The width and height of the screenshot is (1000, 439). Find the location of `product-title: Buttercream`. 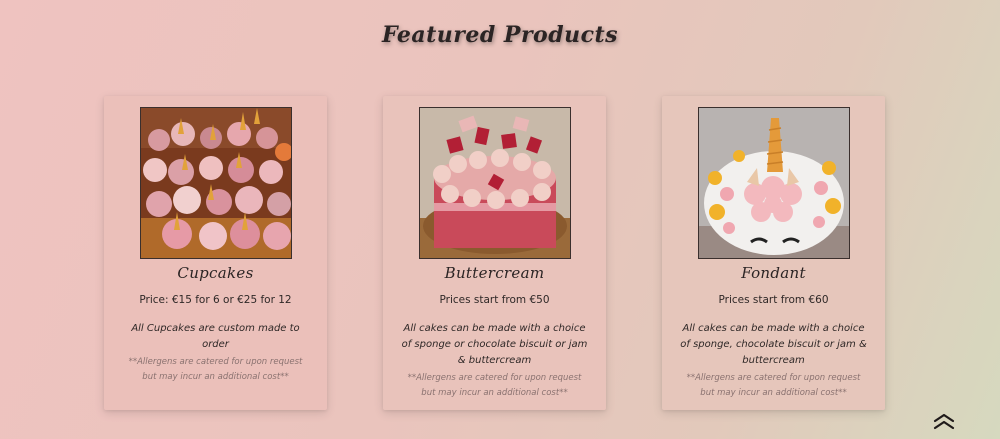

product-title: Buttercream is located at coordinates (494, 273).